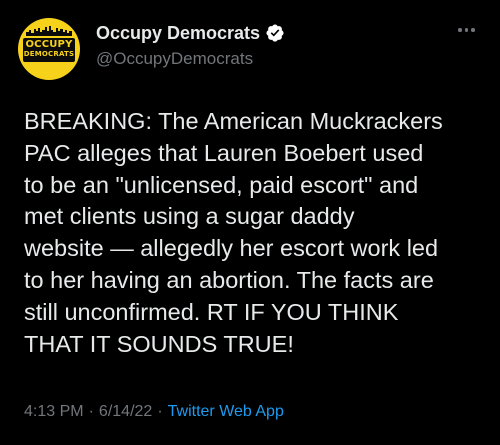 The width and height of the screenshot is (500, 445). Describe the element at coordinates (49, 54) in the screenshot. I see `avatar-logo-line2: DEMOCRATS` at that location.